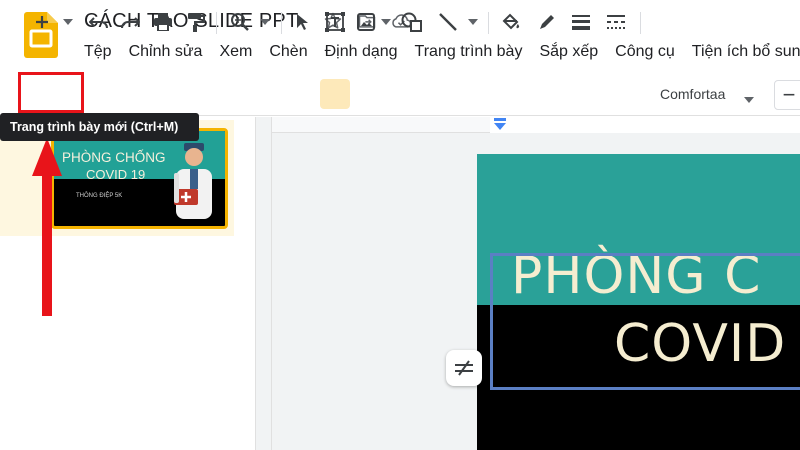 The width and height of the screenshot is (800, 450). Describe the element at coordinates (116, 174) in the screenshot. I see `thumb-title-2: COVID 19` at that location.